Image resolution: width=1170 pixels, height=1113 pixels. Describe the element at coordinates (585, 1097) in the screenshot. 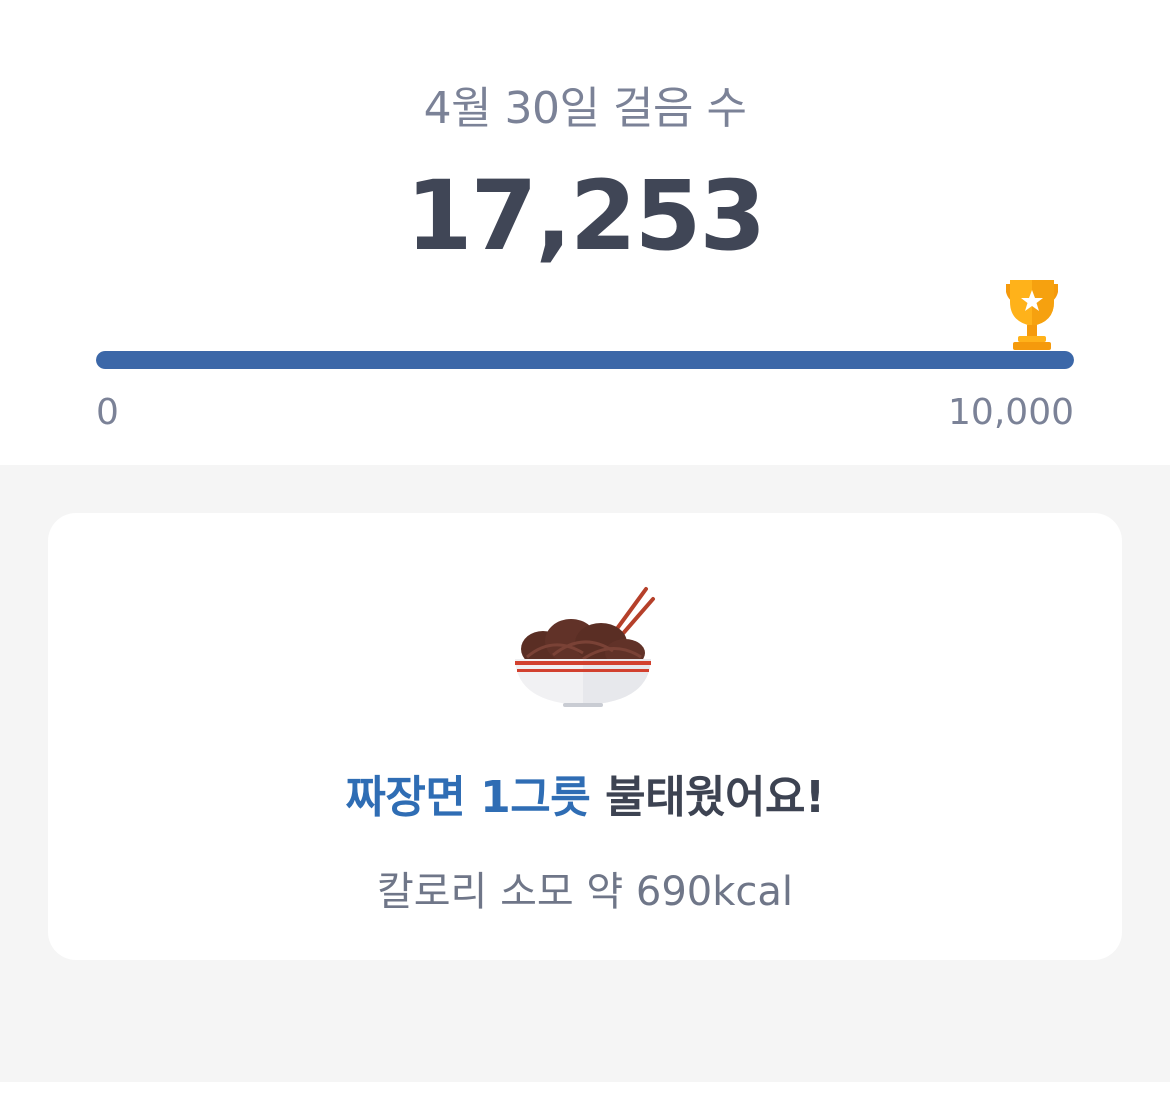

I see `footer-strip` at that location.